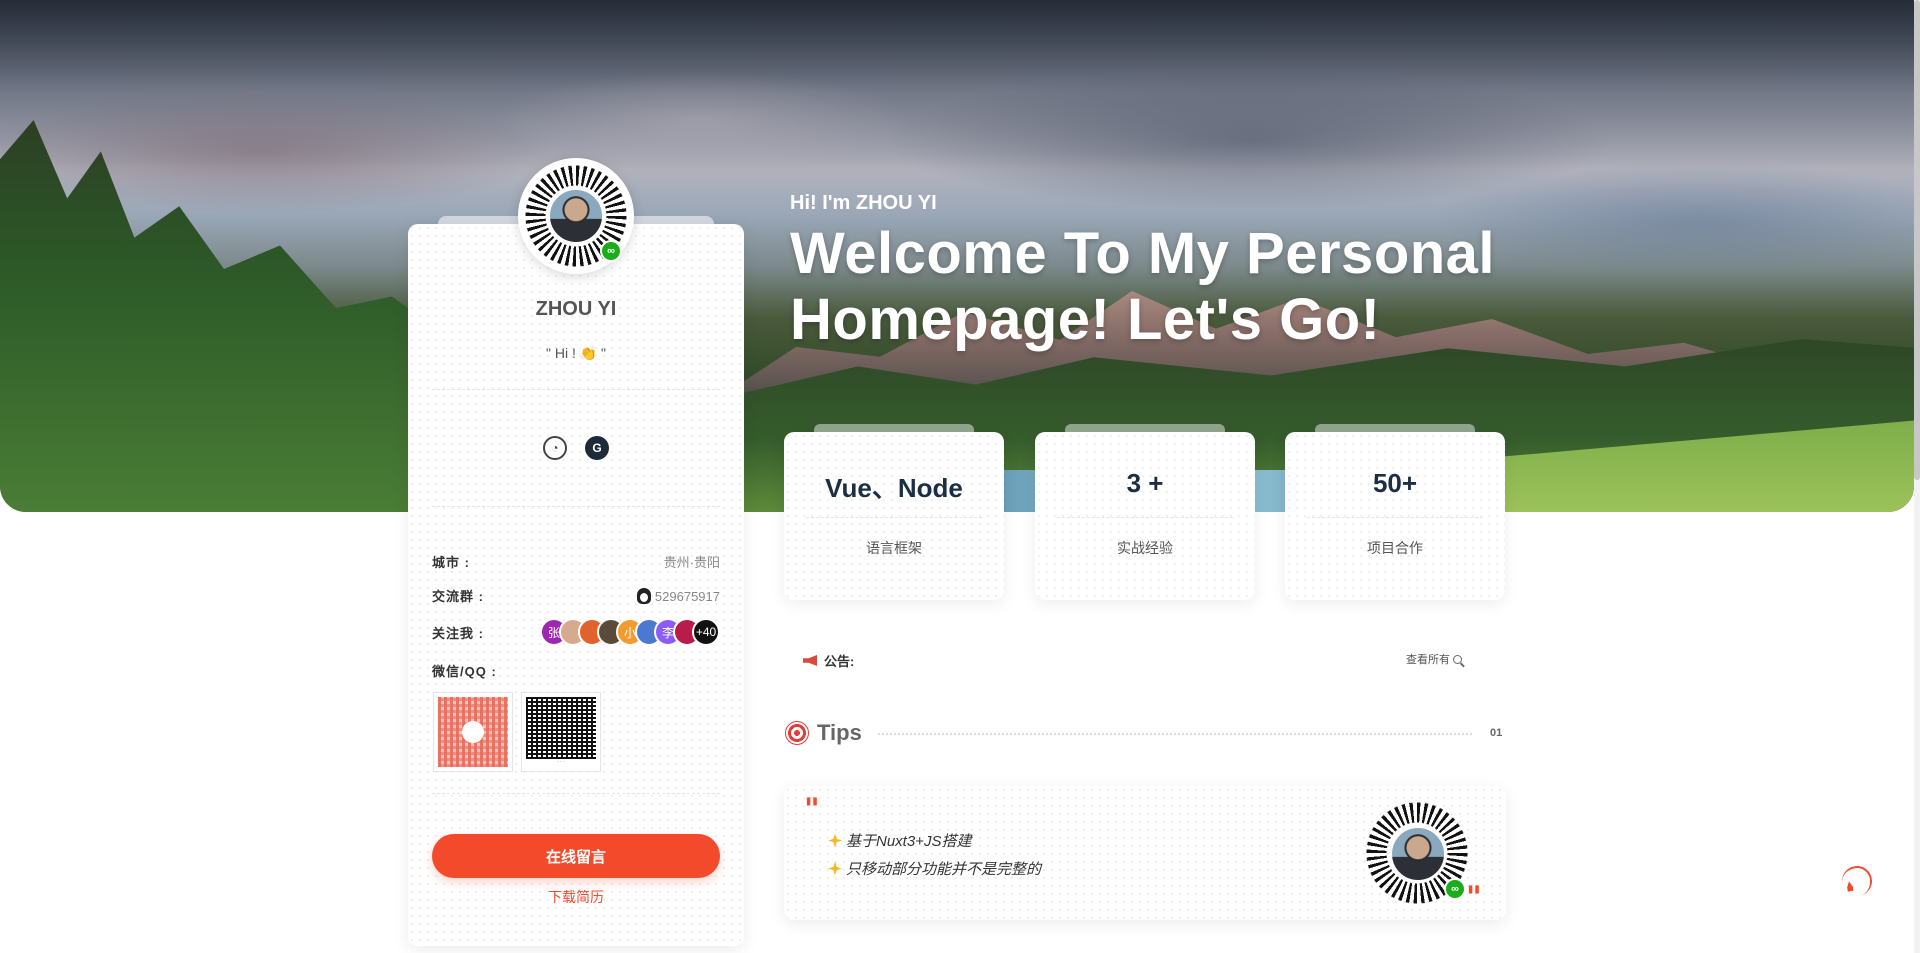 The height and width of the screenshot is (953, 1920). What do you see at coordinates (561, 728) in the screenshot?
I see `qq-qr-image` at bounding box center [561, 728].